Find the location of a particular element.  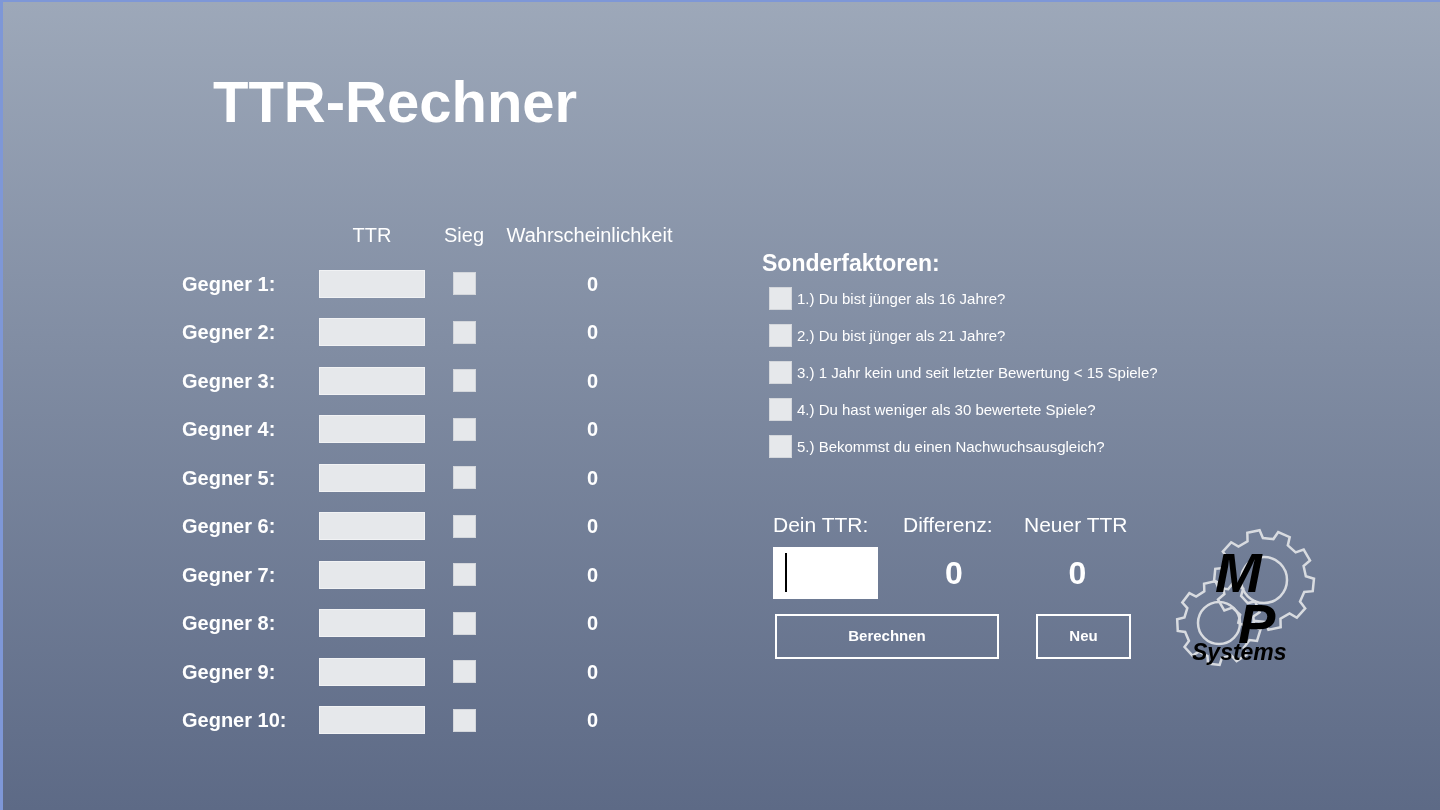

checkbox-label: 5.) Bekommst du einen Nachwuchsausgleich? is located at coordinates (951, 446).